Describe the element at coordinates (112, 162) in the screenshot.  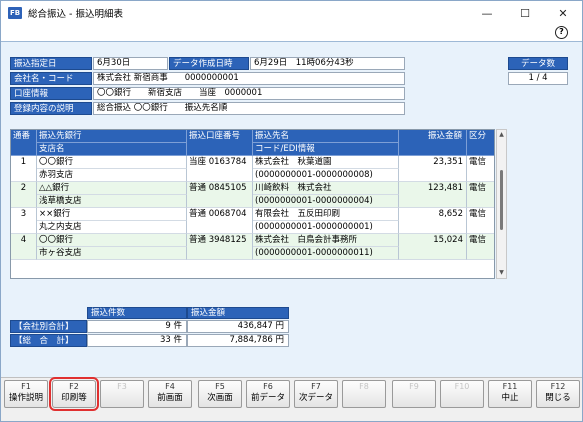
I see `row-1-bank: 〇〇銀行` at that location.